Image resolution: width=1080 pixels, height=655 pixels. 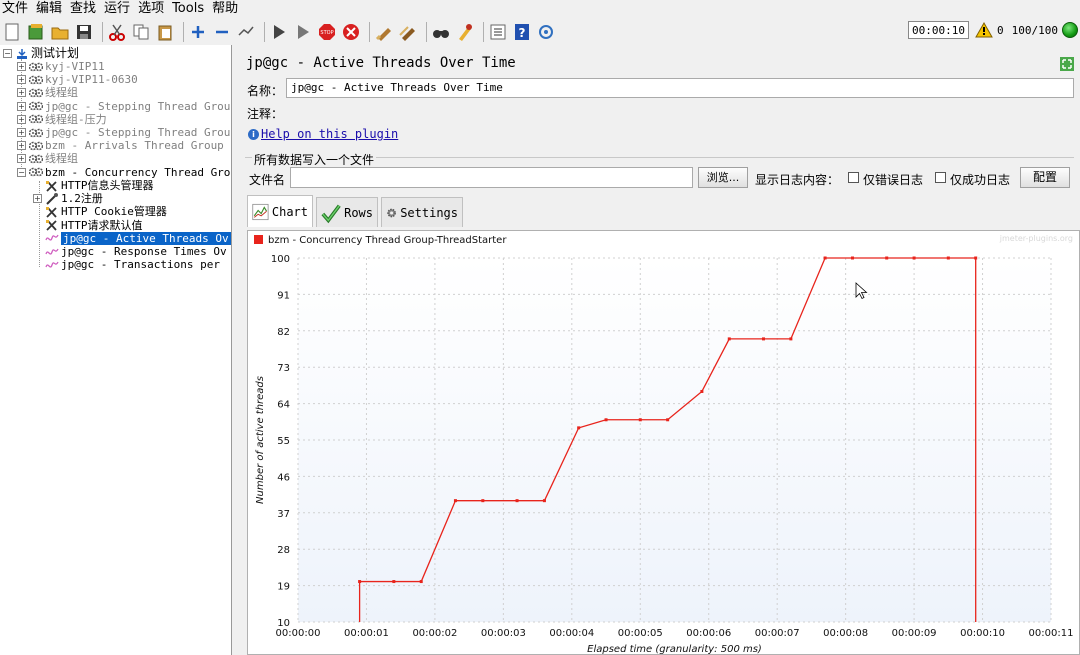 I want to click on save-icon, so click(x=84, y=32).